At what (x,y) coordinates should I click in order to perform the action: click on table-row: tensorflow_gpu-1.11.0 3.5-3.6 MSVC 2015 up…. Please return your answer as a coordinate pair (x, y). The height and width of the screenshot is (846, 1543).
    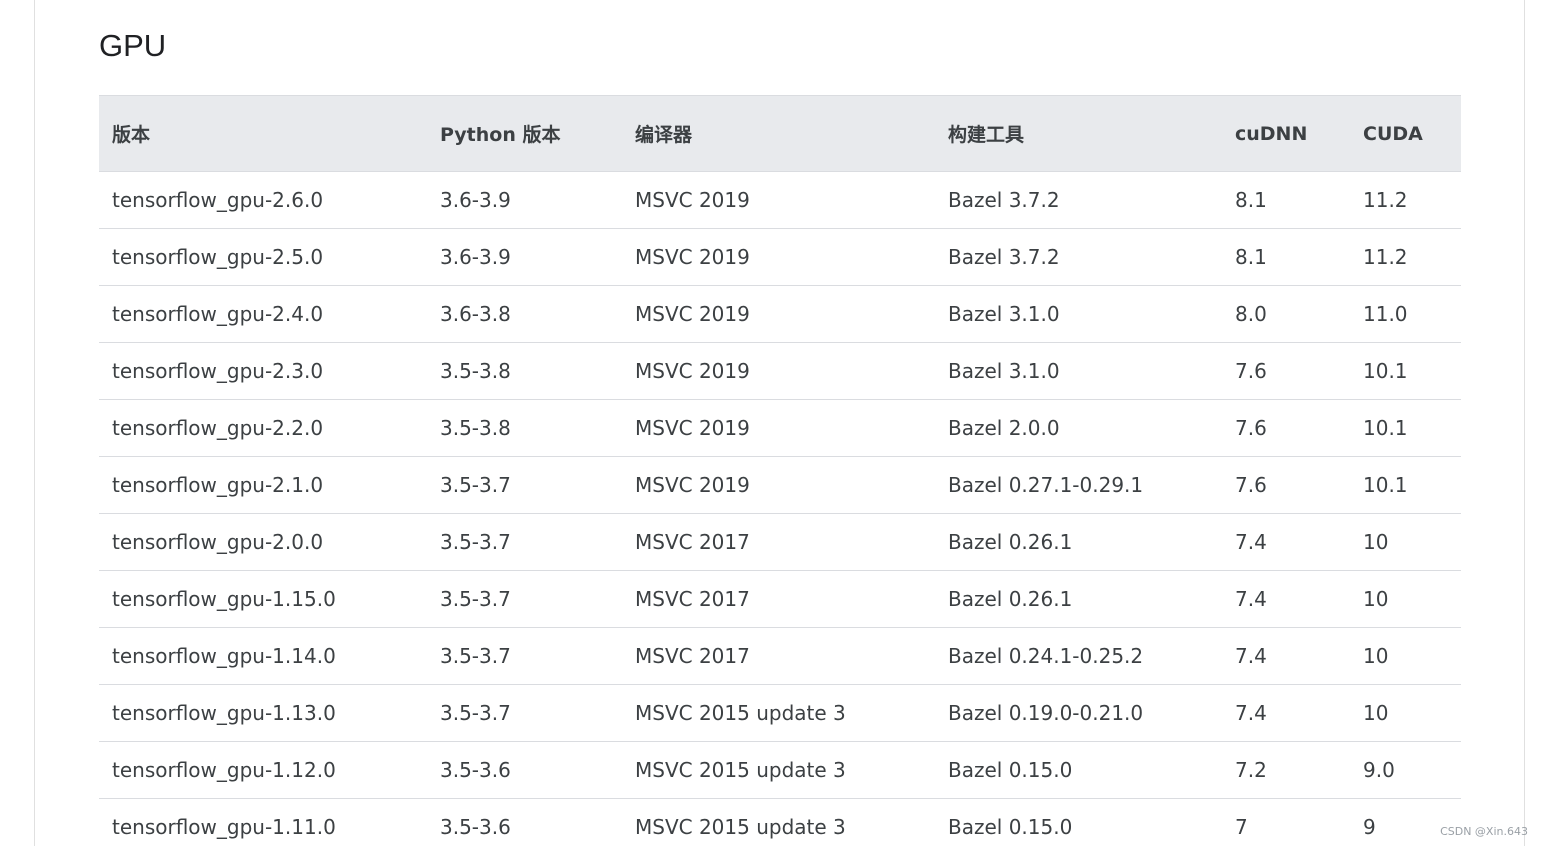
    Looking at the image, I should click on (780, 822).